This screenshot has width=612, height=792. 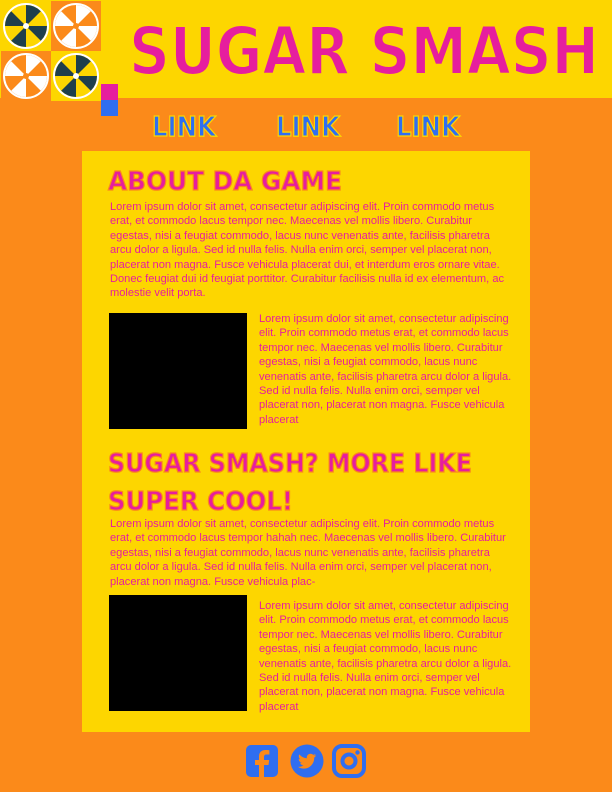 I want to click on section-heading: SUPER COOL!, so click(x=202, y=500).